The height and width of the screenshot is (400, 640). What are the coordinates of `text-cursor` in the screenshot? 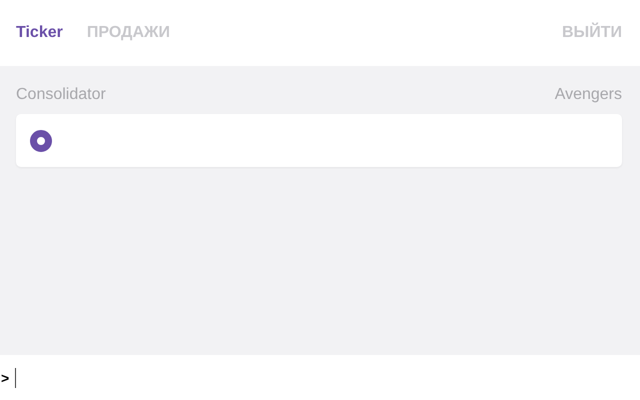 It's located at (15, 378).